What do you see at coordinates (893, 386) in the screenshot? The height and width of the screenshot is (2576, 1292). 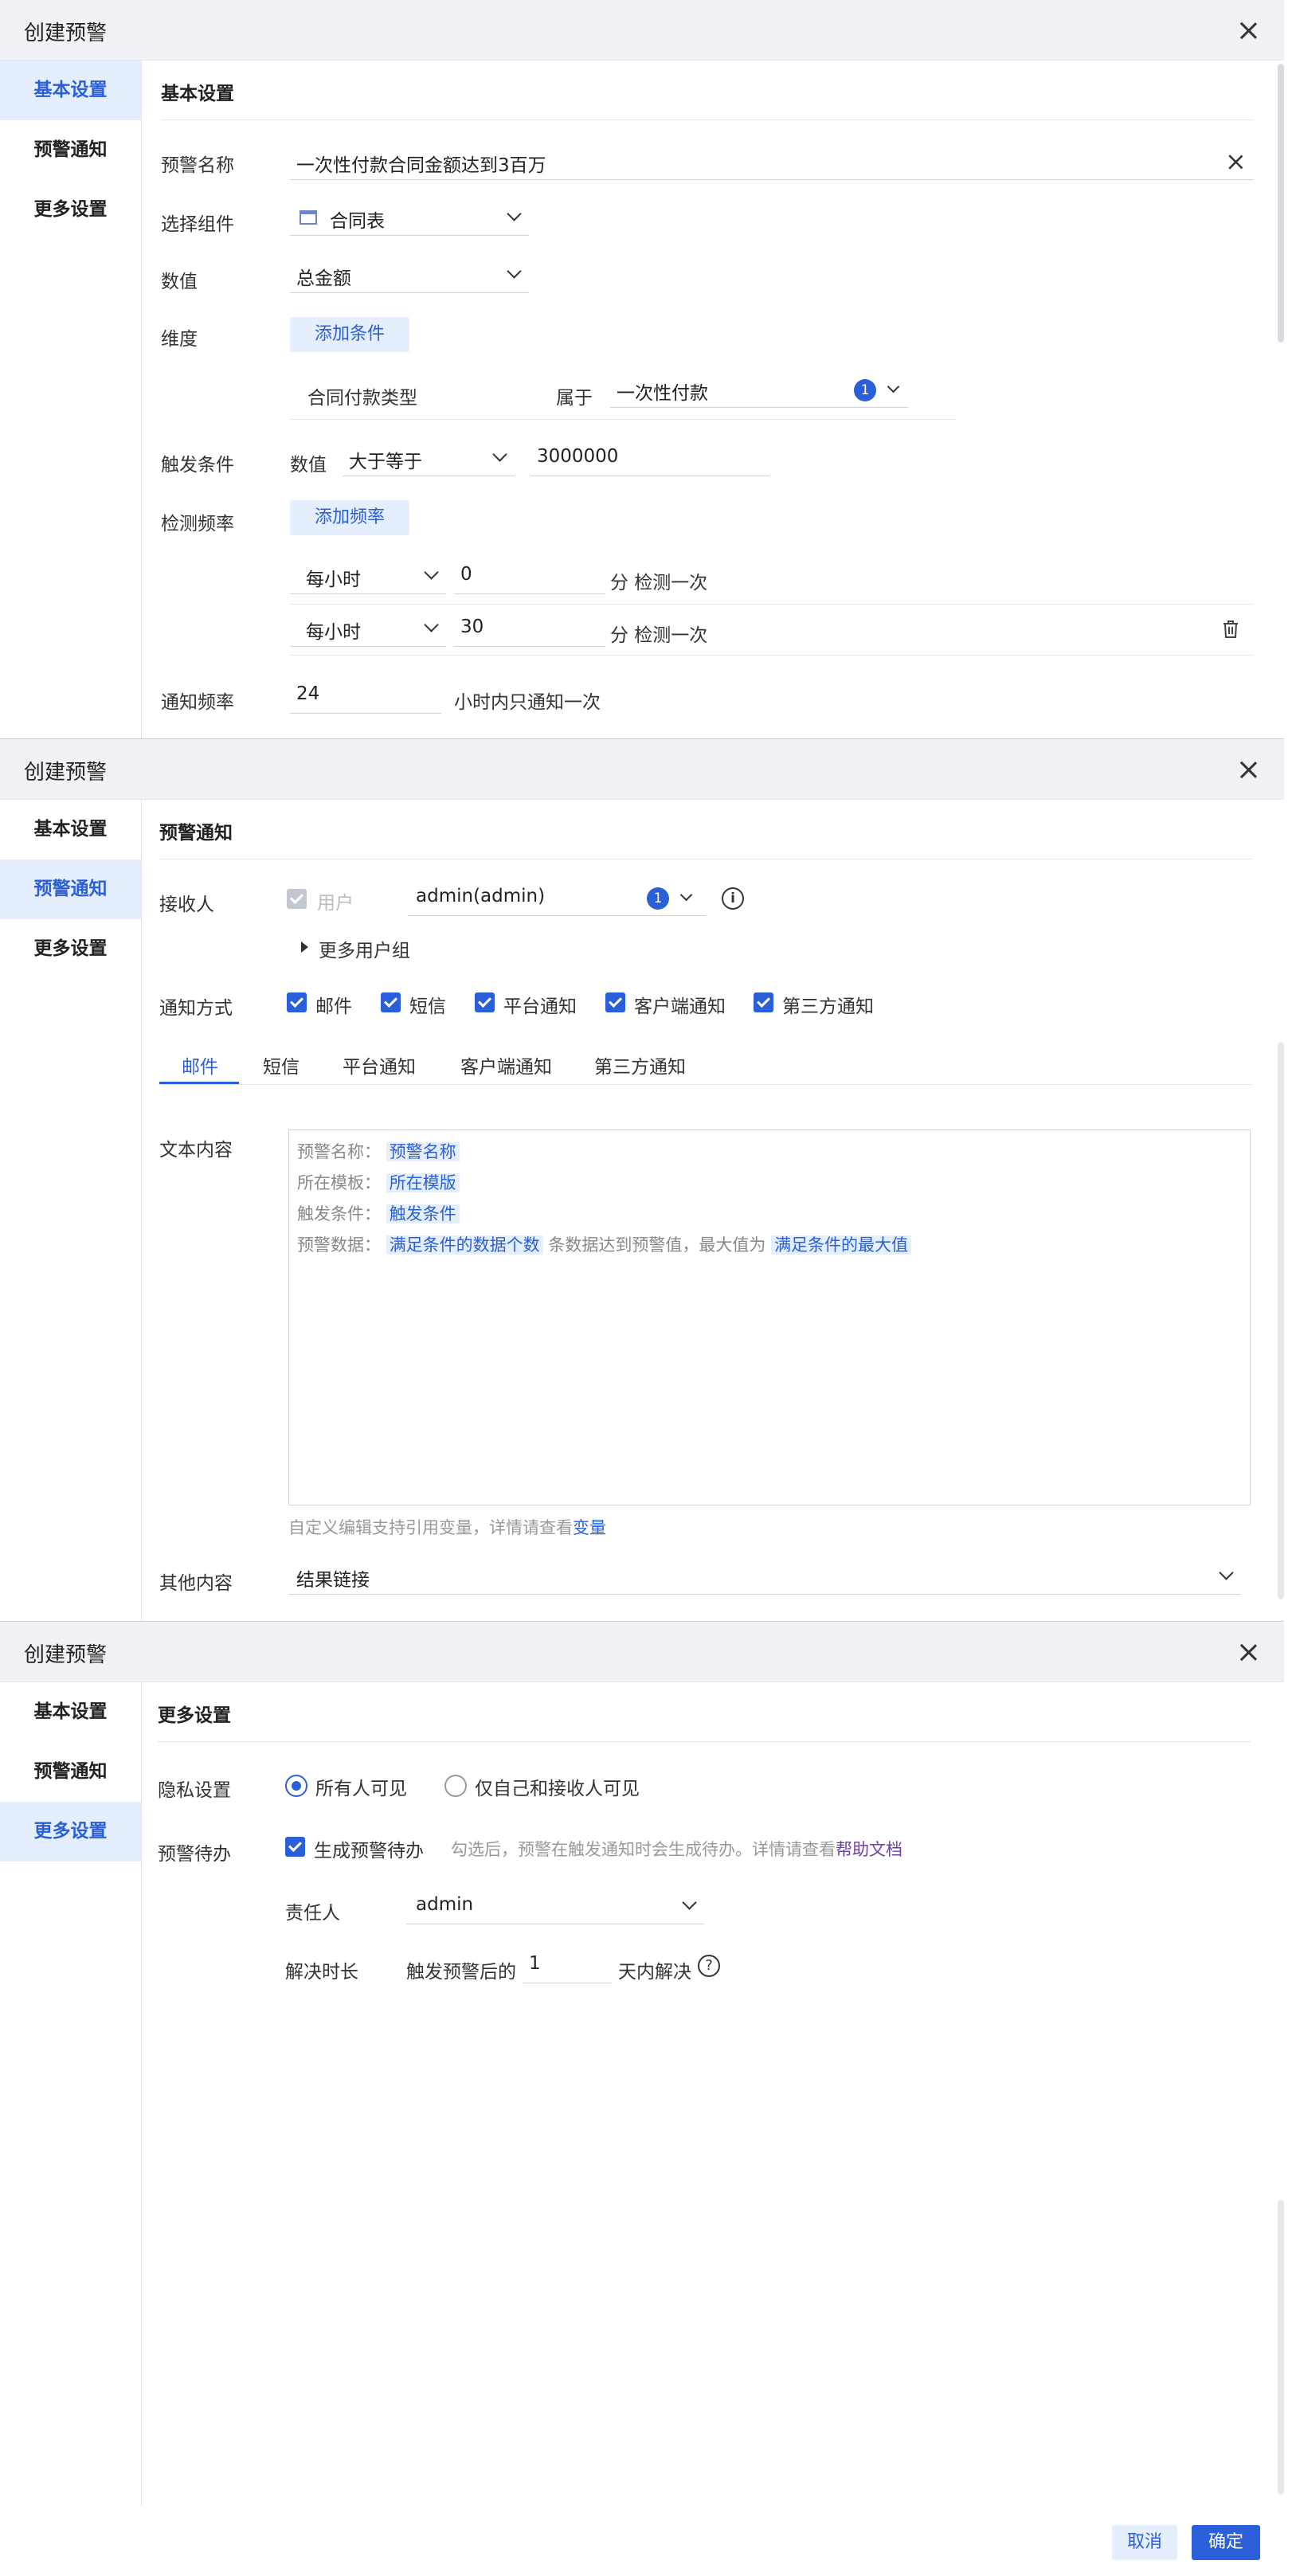 I see `chevron-down-icon` at bounding box center [893, 386].